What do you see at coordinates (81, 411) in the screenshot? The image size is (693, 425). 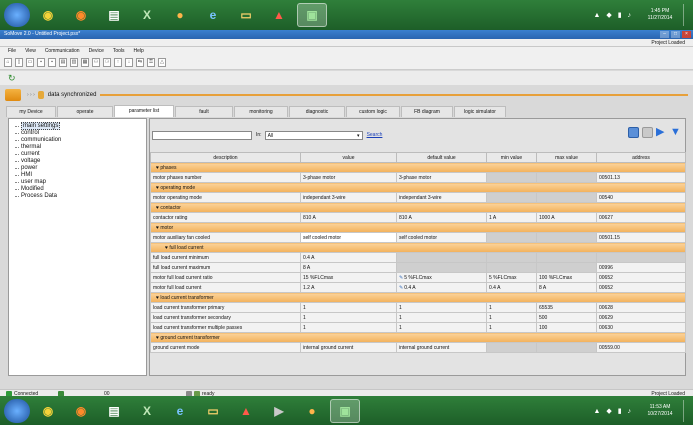 I see `firefox-icon: ◉` at bounding box center [81, 411].